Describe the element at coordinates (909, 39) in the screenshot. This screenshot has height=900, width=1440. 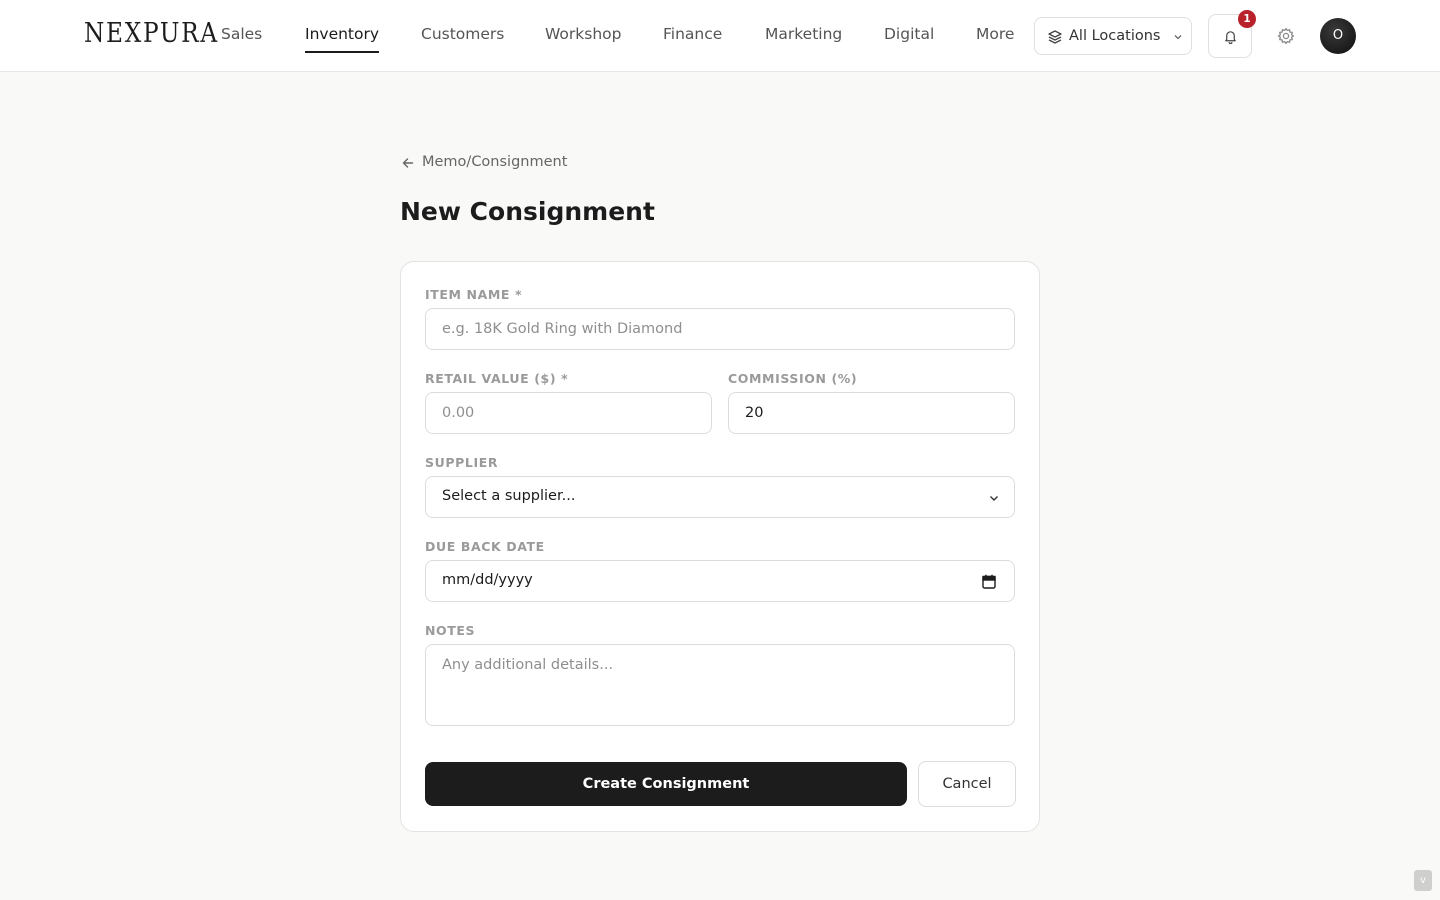
I see `nav-item-digital: Digital` at that location.